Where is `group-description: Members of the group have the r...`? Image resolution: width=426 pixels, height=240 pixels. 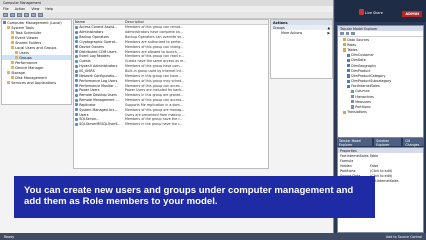
group-description: Members of the group have the r... is located at coordinates (154, 119).